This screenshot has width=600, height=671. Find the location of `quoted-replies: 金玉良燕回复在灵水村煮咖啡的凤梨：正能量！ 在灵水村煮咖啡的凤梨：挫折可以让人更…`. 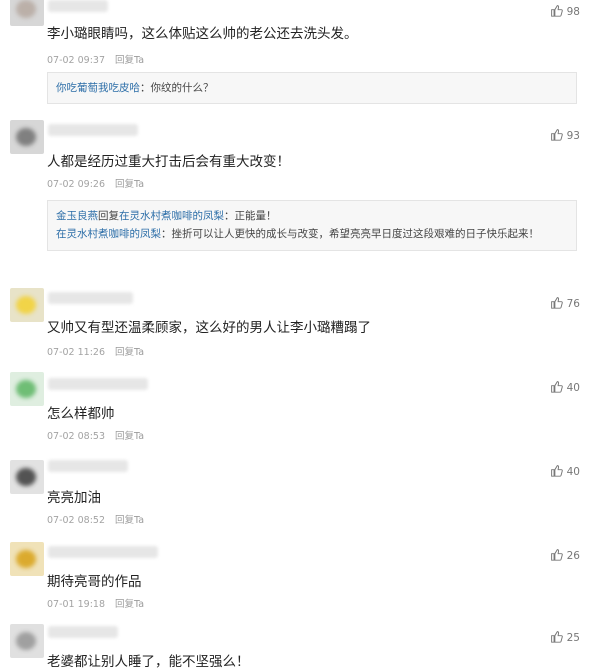

quoted-replies: 金玉良燕回复在灵水村煮咖啡的凤梨：正能量！ 在灵水村煮咖啡的凤梨：挫折可以让人更… is located at coordinates (312, 225).